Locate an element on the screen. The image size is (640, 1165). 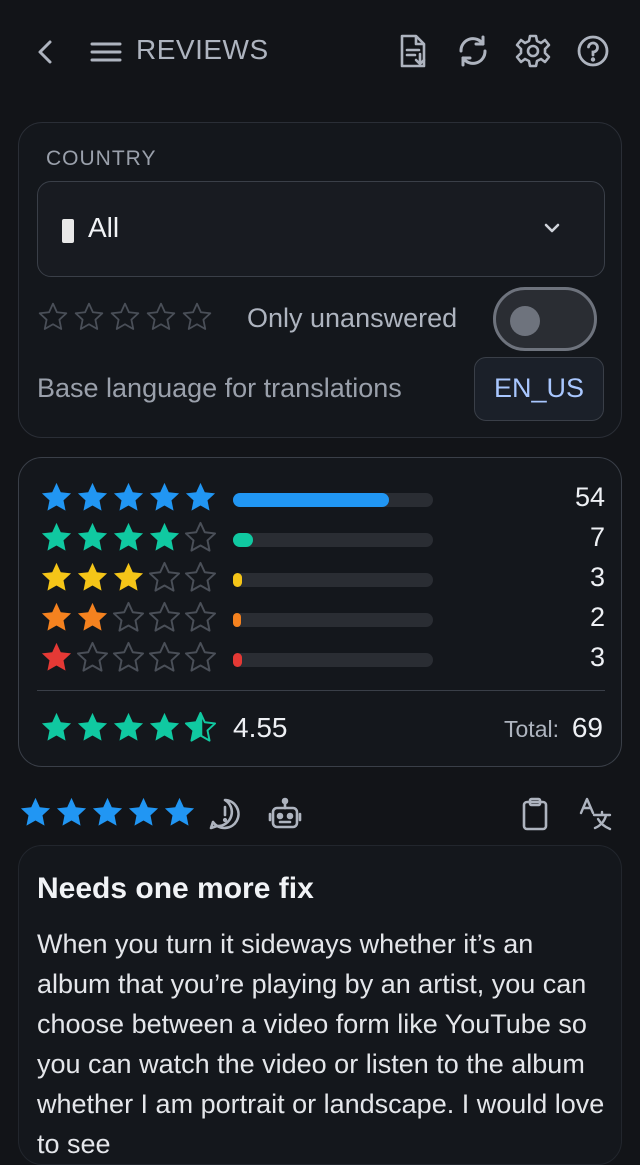
review-title: Needs one more fix is located at coordinates (175, 888).